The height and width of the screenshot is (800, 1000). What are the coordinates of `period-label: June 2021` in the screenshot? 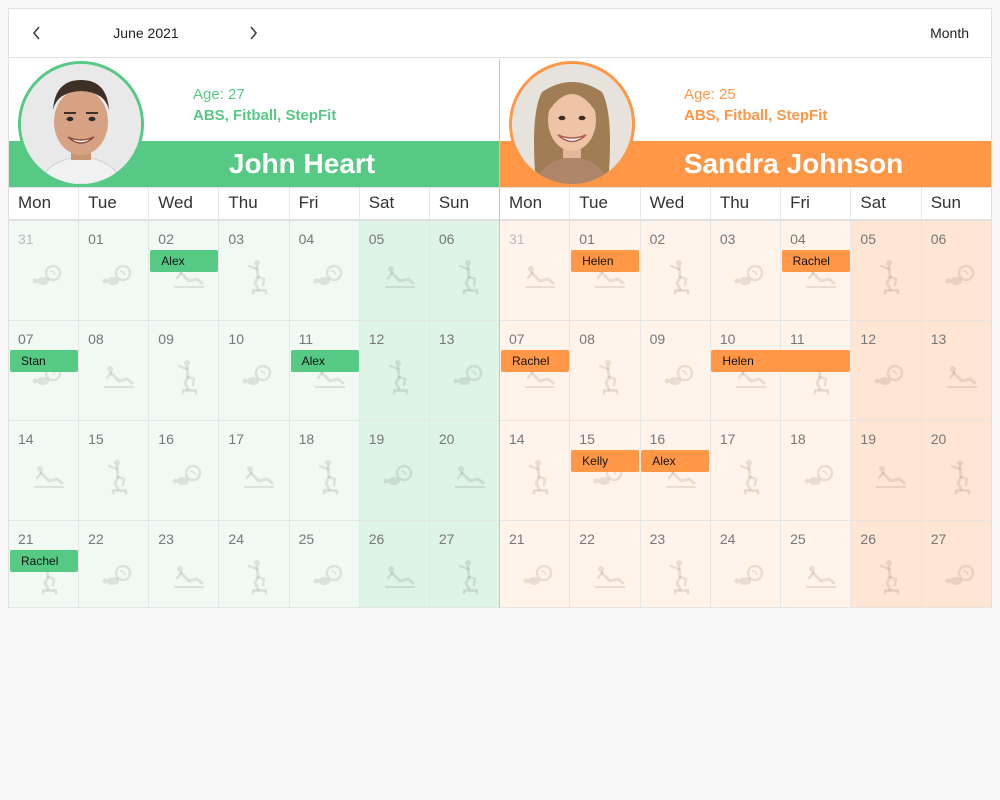 It's located at (146, 33).